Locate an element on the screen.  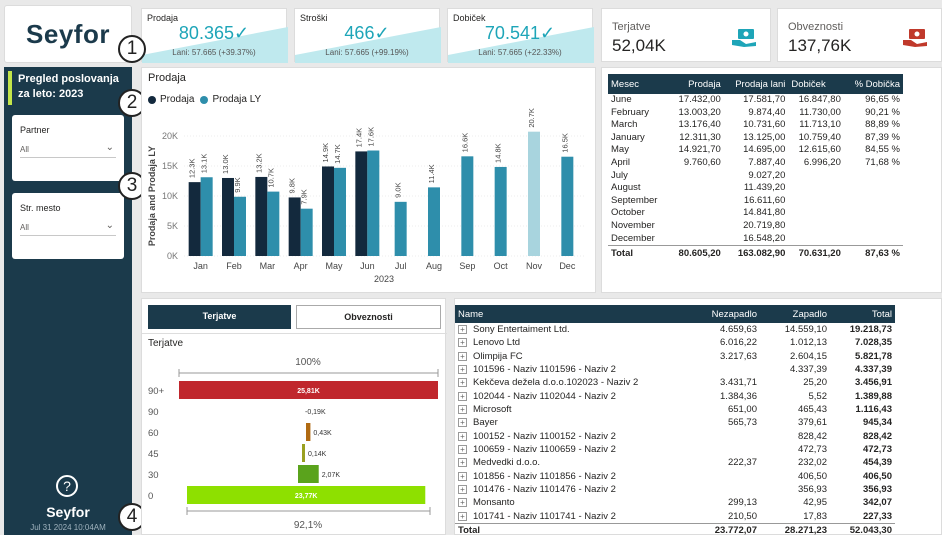
table-row: May 14.921,70 14.695,00 12.615,60 84,55 % is located at coordinates (755, 150).